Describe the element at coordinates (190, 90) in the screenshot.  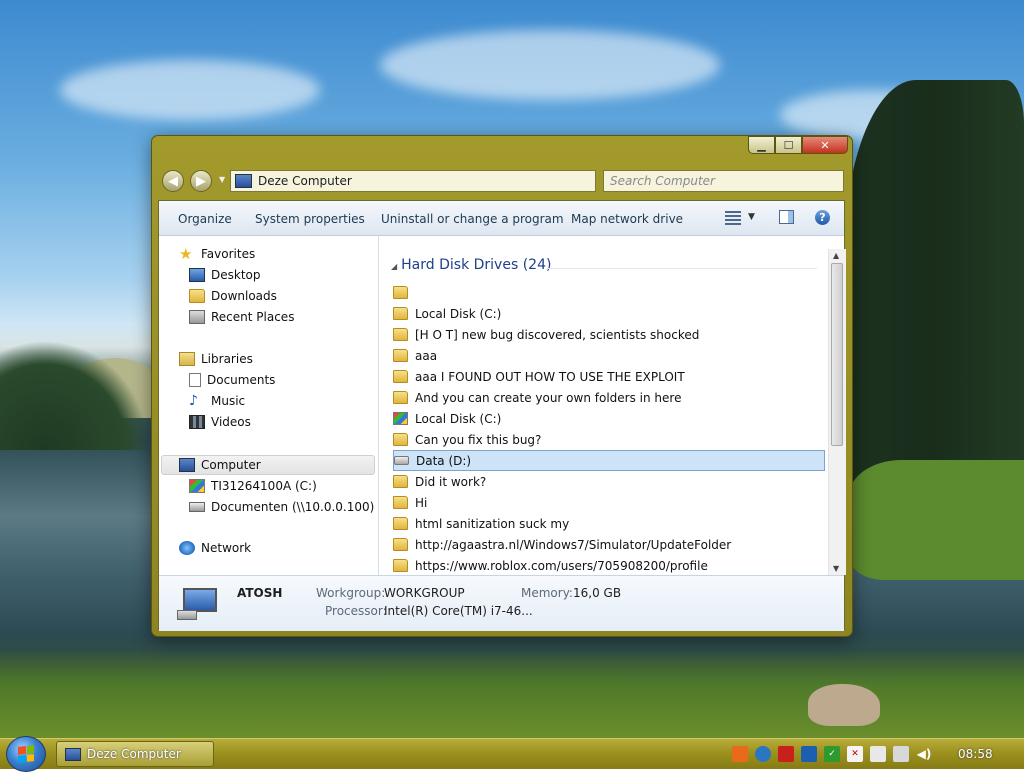
I see `cloud` at that location.